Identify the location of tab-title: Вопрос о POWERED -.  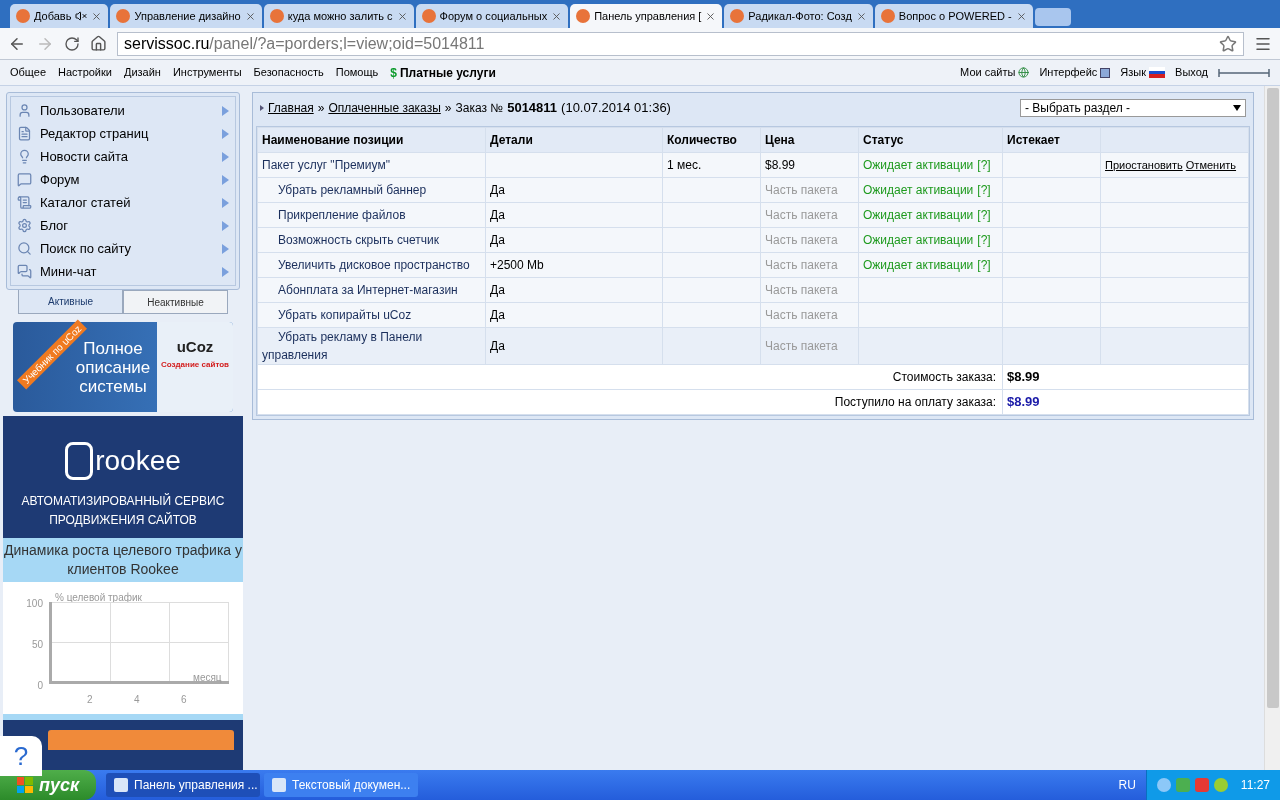
(955, 16).